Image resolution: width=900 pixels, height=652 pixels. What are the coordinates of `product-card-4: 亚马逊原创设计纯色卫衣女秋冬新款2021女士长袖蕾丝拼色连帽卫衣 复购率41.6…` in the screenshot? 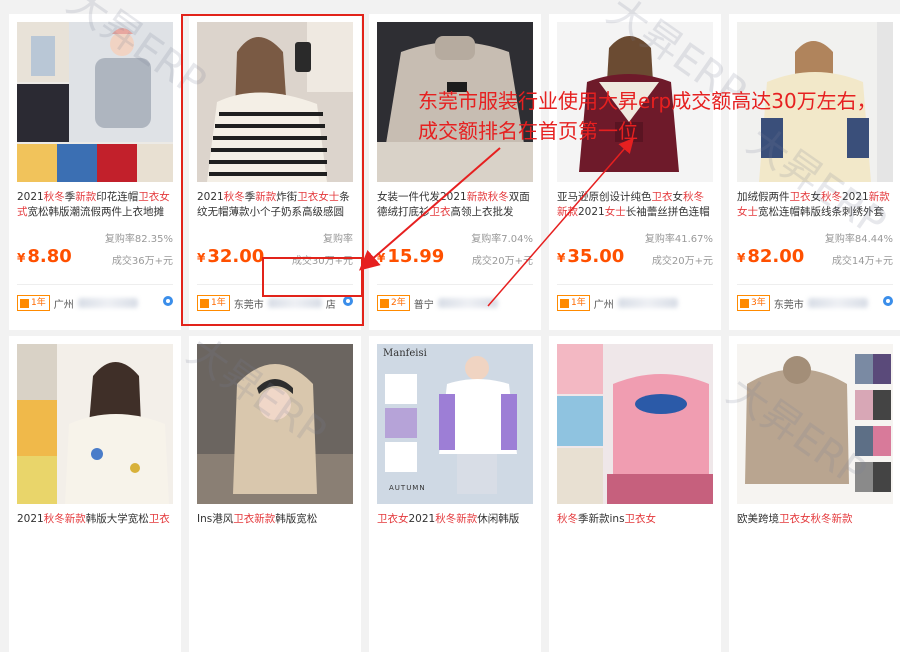 It's located at (635, 172).